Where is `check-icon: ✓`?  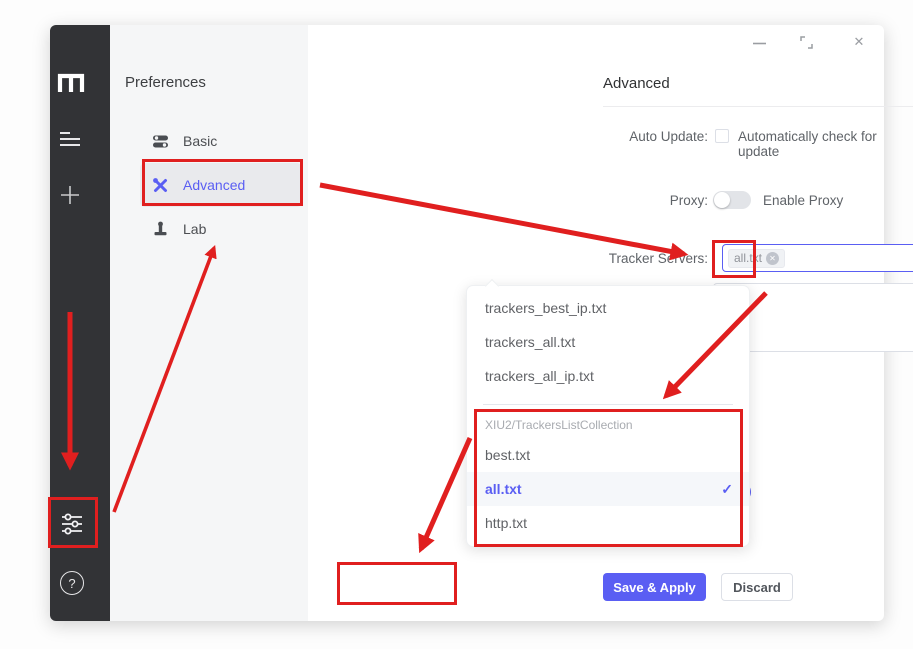
check-icon: ✓ is located at coordinates (727, 489).